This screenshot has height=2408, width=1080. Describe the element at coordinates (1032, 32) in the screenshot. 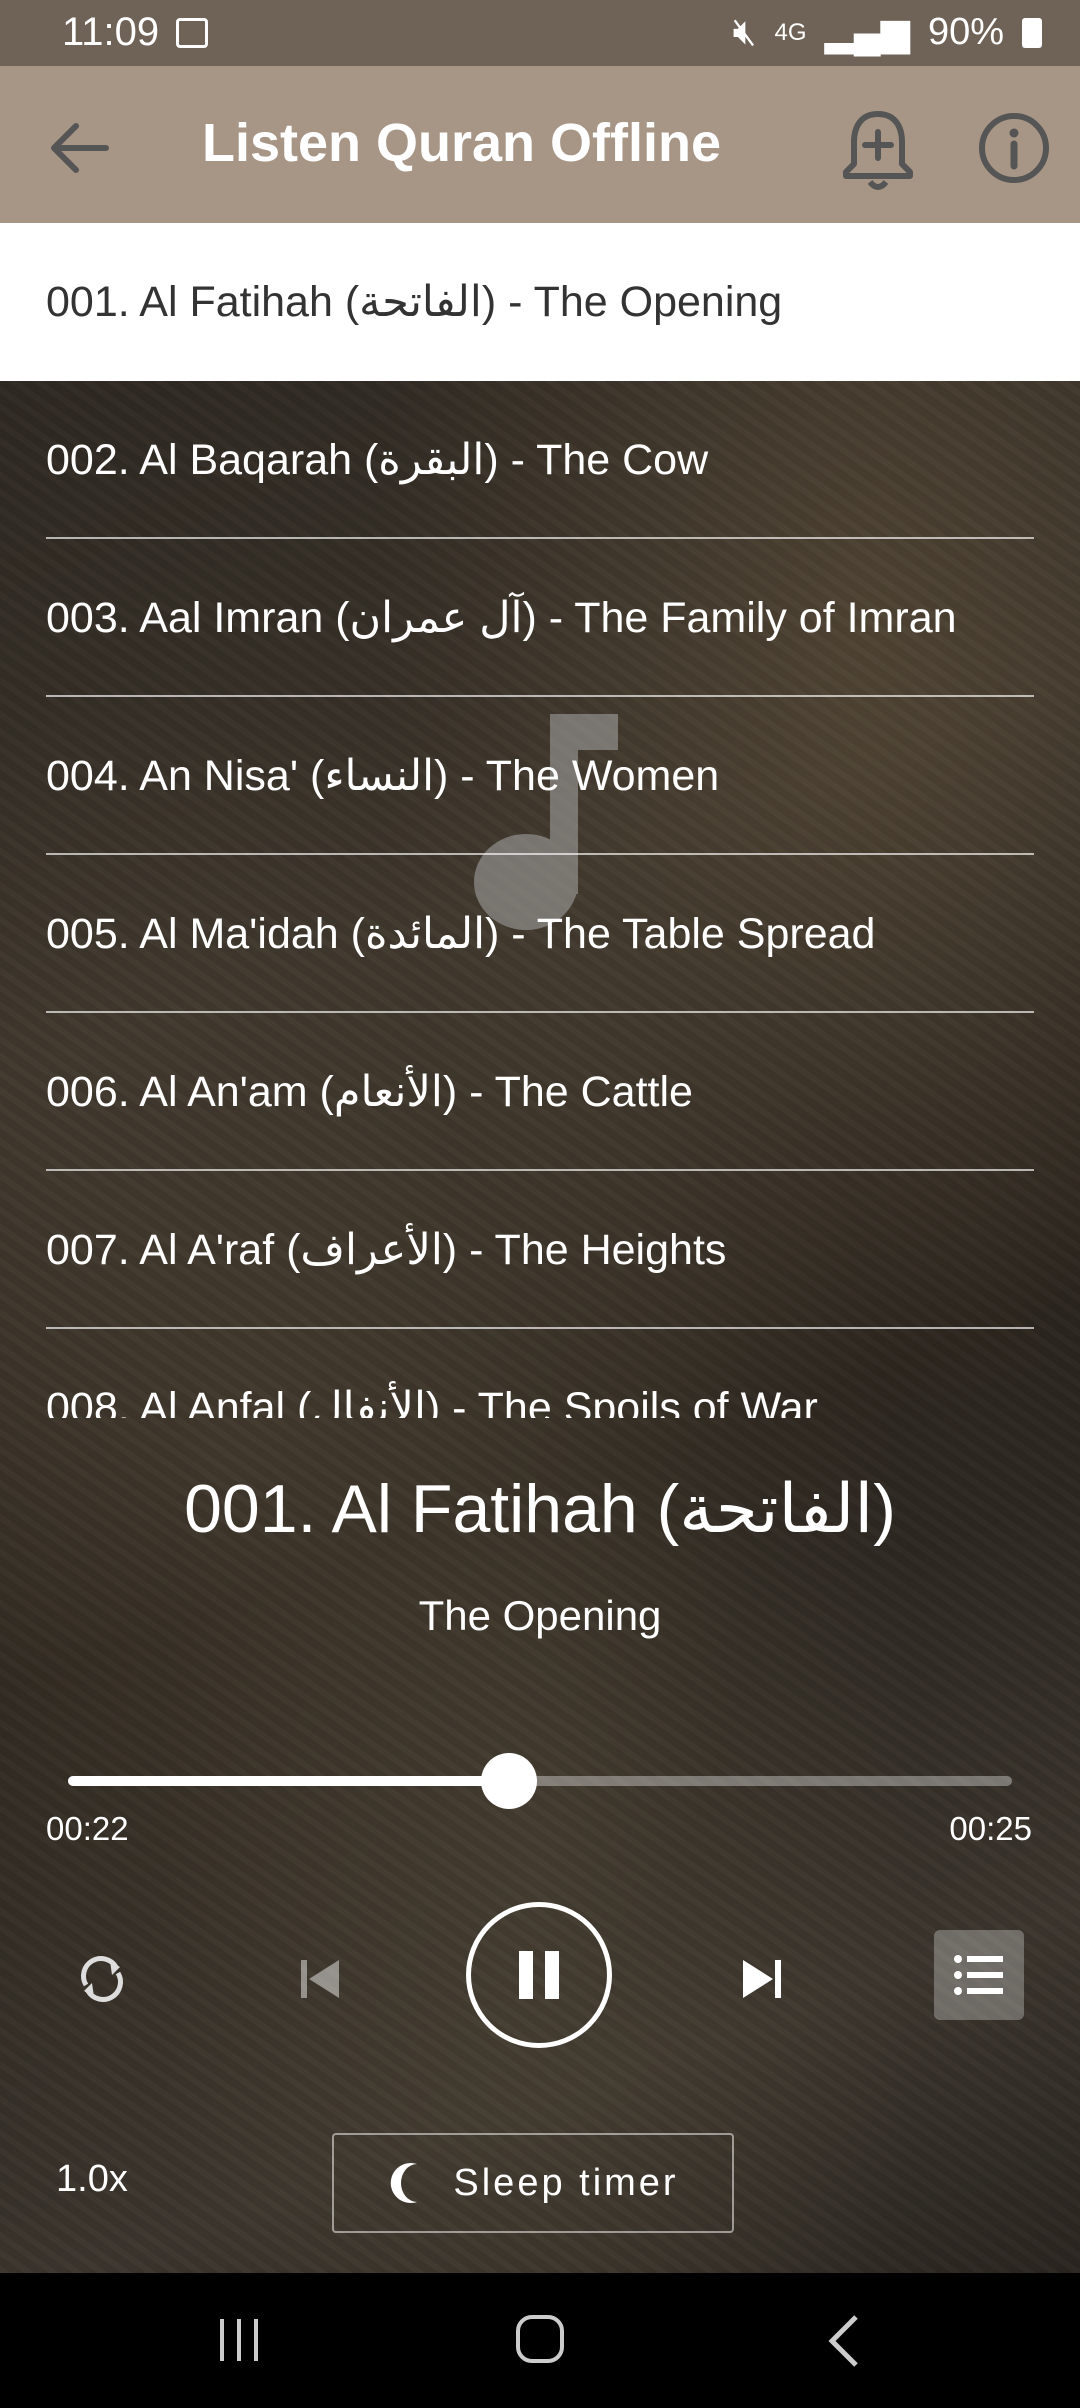

I see `battery-icon` at that location.